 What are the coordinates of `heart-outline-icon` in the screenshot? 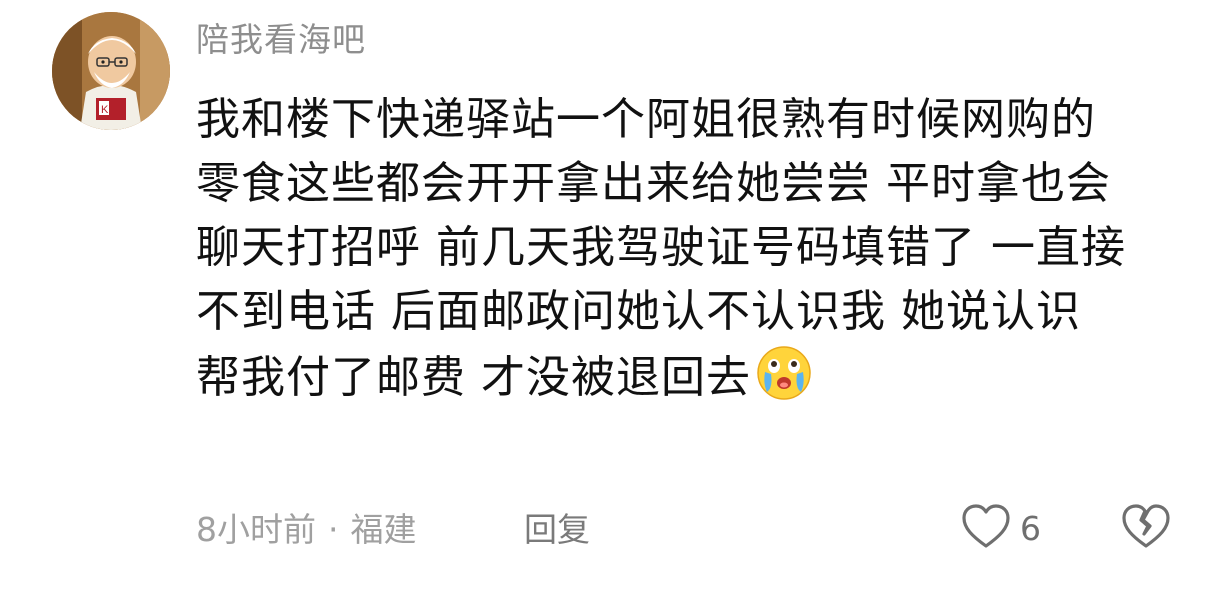 It's located at (986, 528).